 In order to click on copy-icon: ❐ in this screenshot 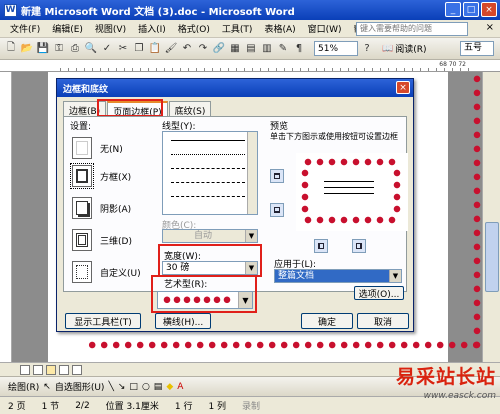, I will do `click(139, 49)`.